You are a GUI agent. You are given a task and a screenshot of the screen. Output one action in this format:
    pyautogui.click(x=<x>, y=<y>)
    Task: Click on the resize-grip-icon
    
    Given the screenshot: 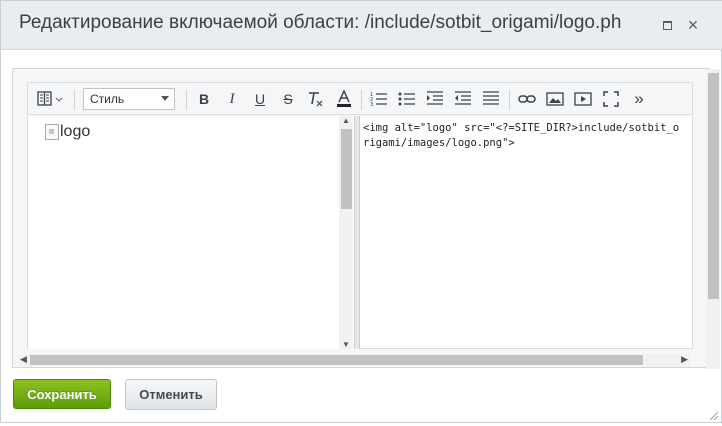 What is the action you would take?
    pyautogui.click(x=713, y=414)
    